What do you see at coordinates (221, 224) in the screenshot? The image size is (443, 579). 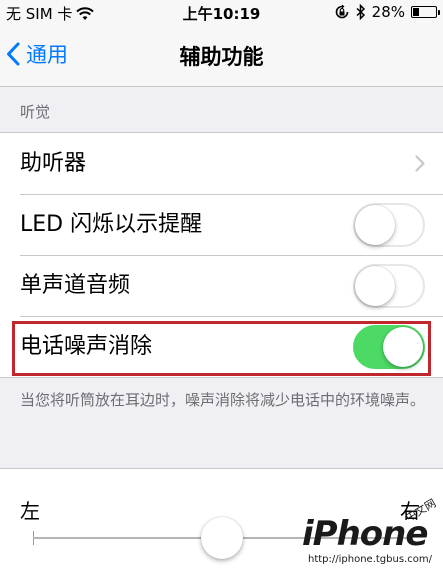 I see `row-led-flash-alerts: LED 闪烁以示提醒` at bounding box center [221, 224].